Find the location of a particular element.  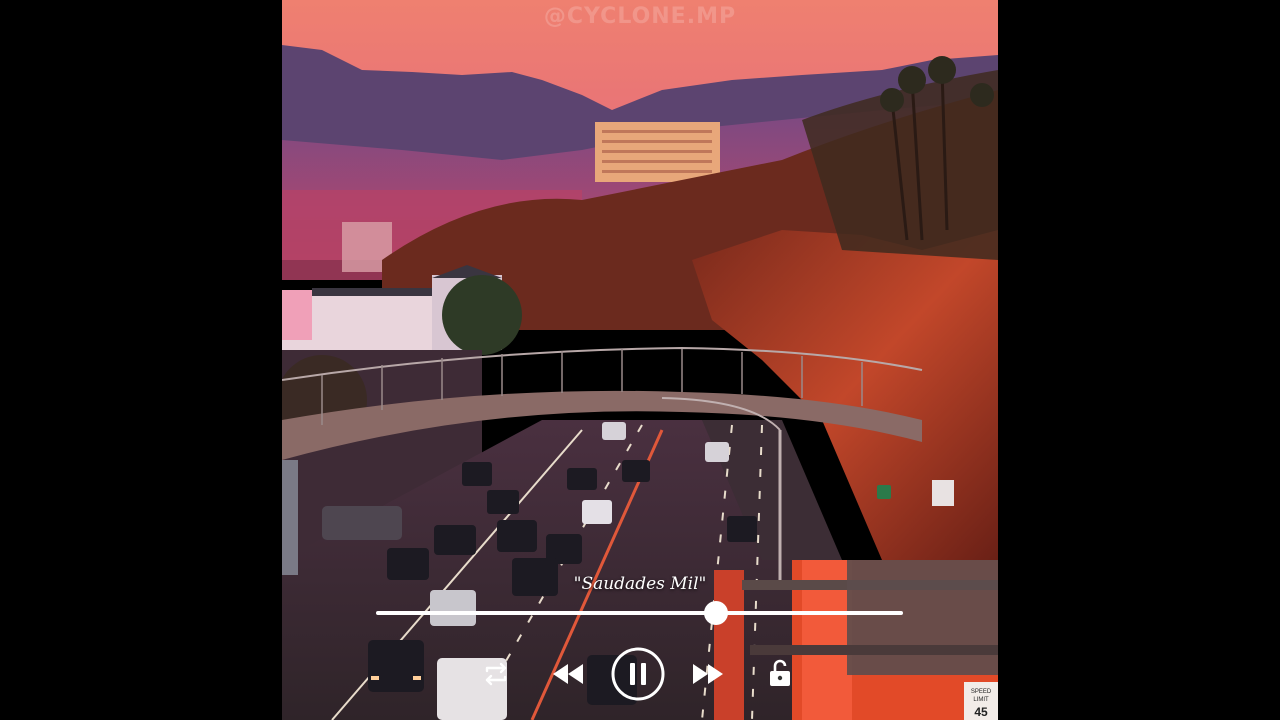

pause-icon is located at coordinates (638, 674).